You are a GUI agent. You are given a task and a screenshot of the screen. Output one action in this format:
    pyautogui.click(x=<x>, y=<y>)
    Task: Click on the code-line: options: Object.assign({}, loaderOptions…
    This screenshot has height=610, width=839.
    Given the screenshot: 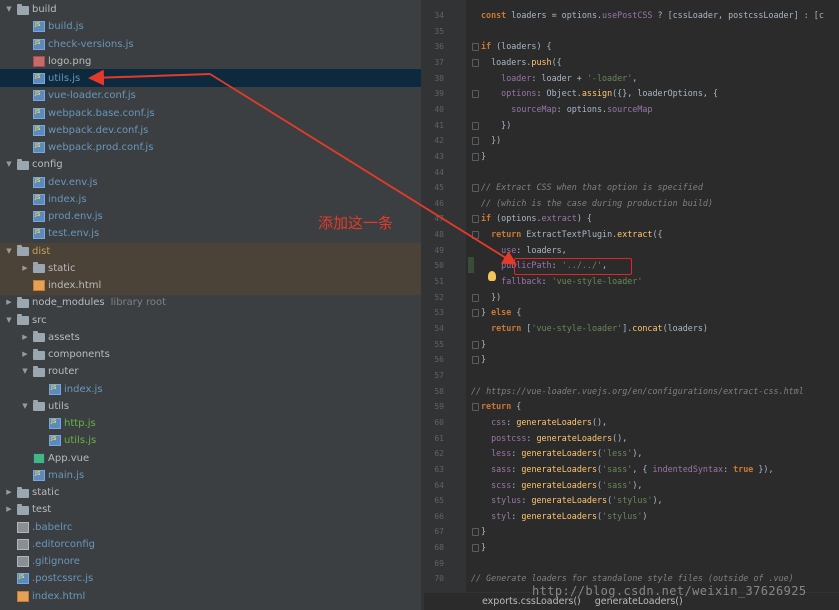 What is the action you would take?
    pyautogui.click(x=599, y=94)
    